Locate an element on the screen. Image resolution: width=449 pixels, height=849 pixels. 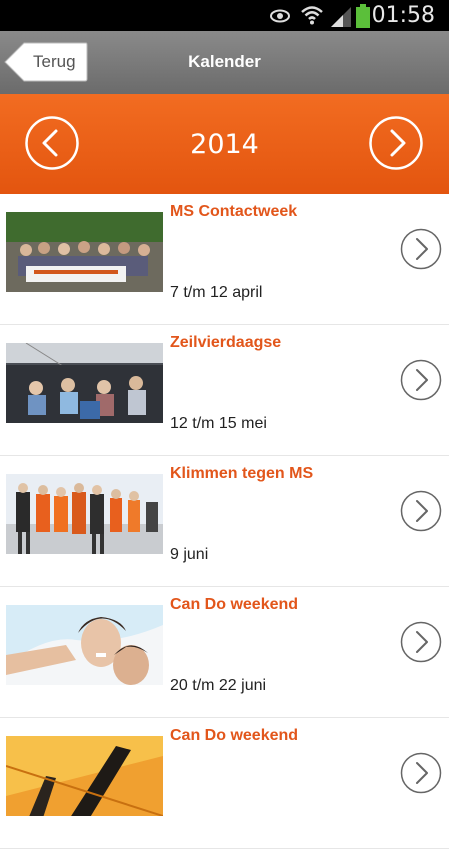
page-title: Kalender is located at coordinates (224, 61).